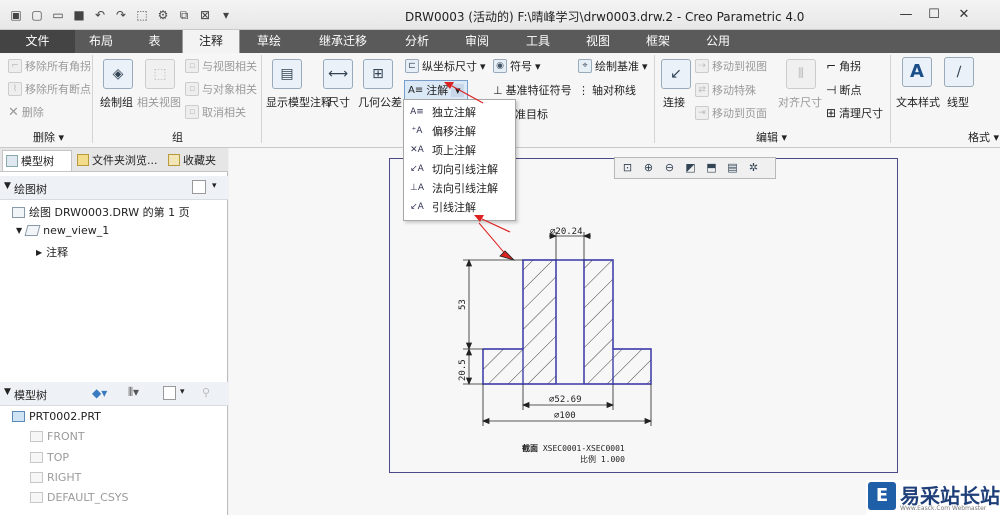  I want to click on view-icon, so click(32, 230).